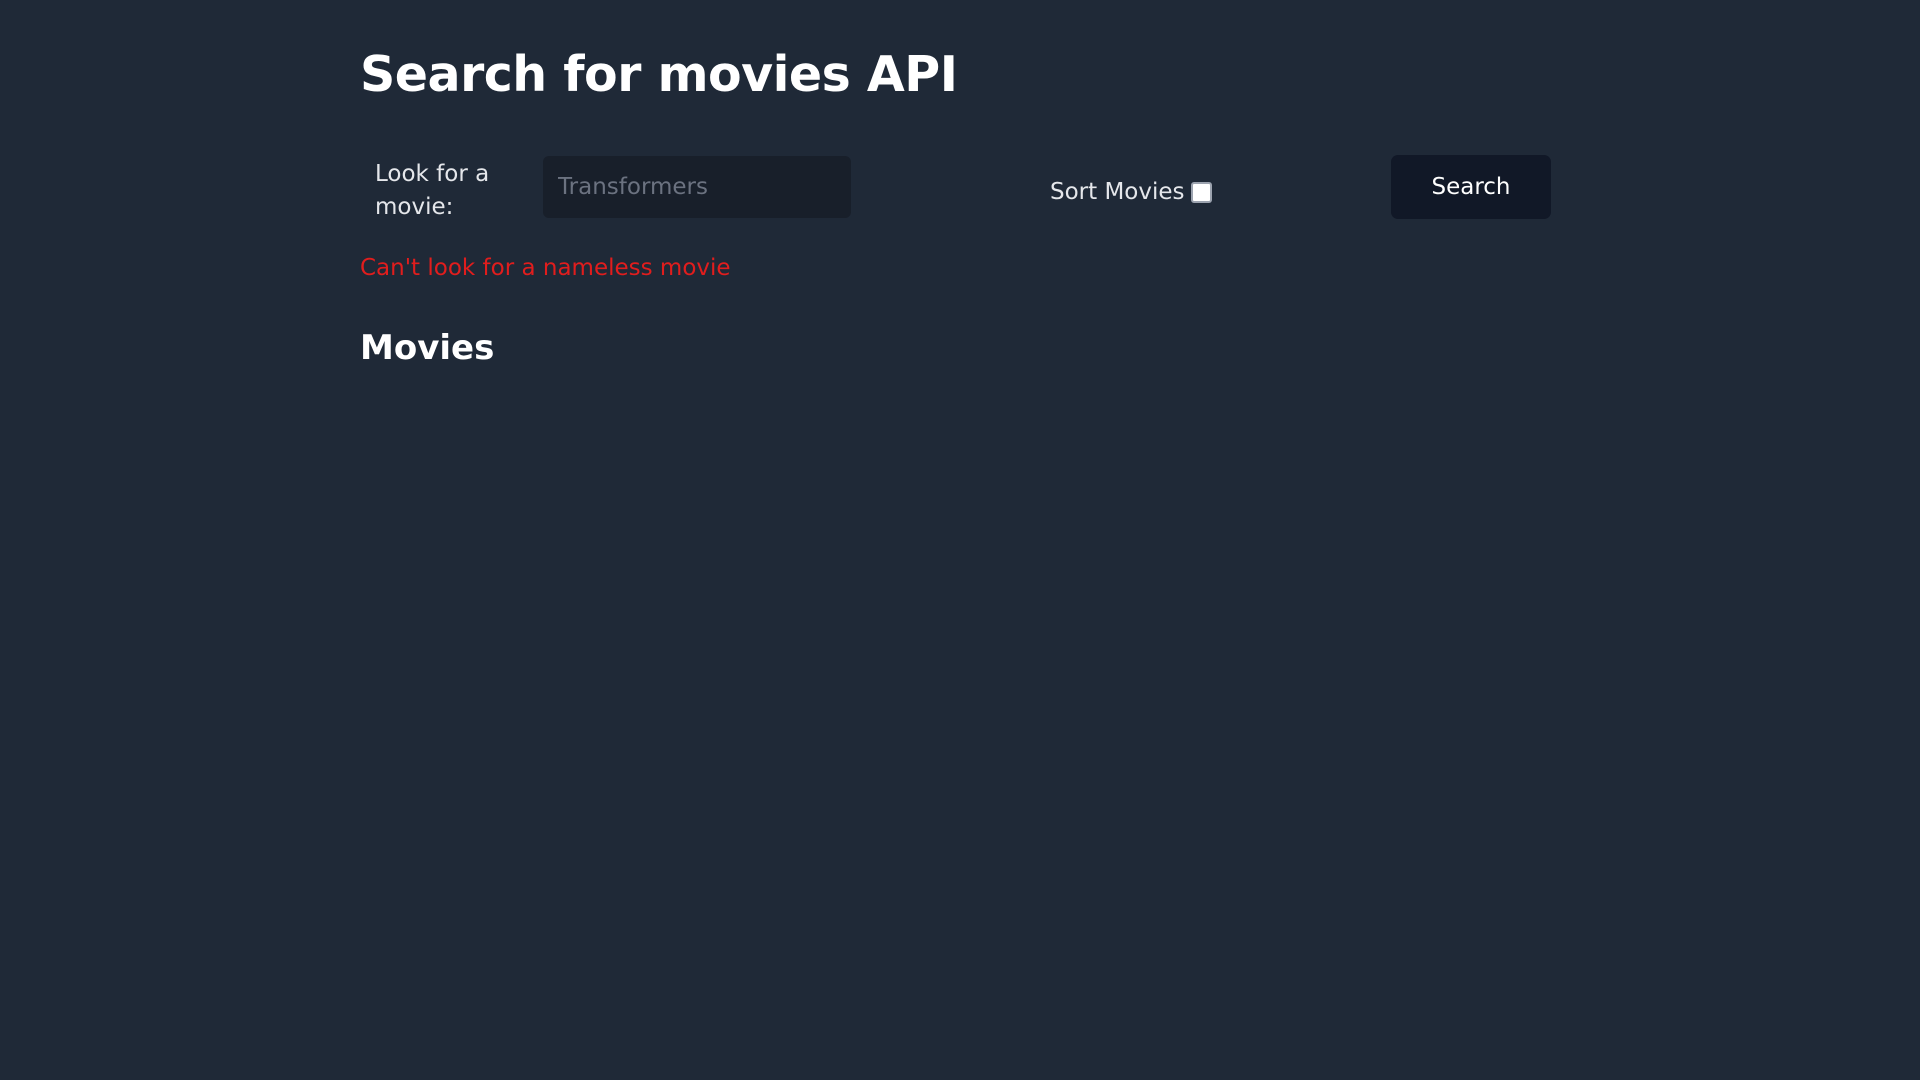  Describe the element at coordinates (956, 187) in the screenshot. I see `search-form: Look for a movie: Sort Movies Search` at that location.